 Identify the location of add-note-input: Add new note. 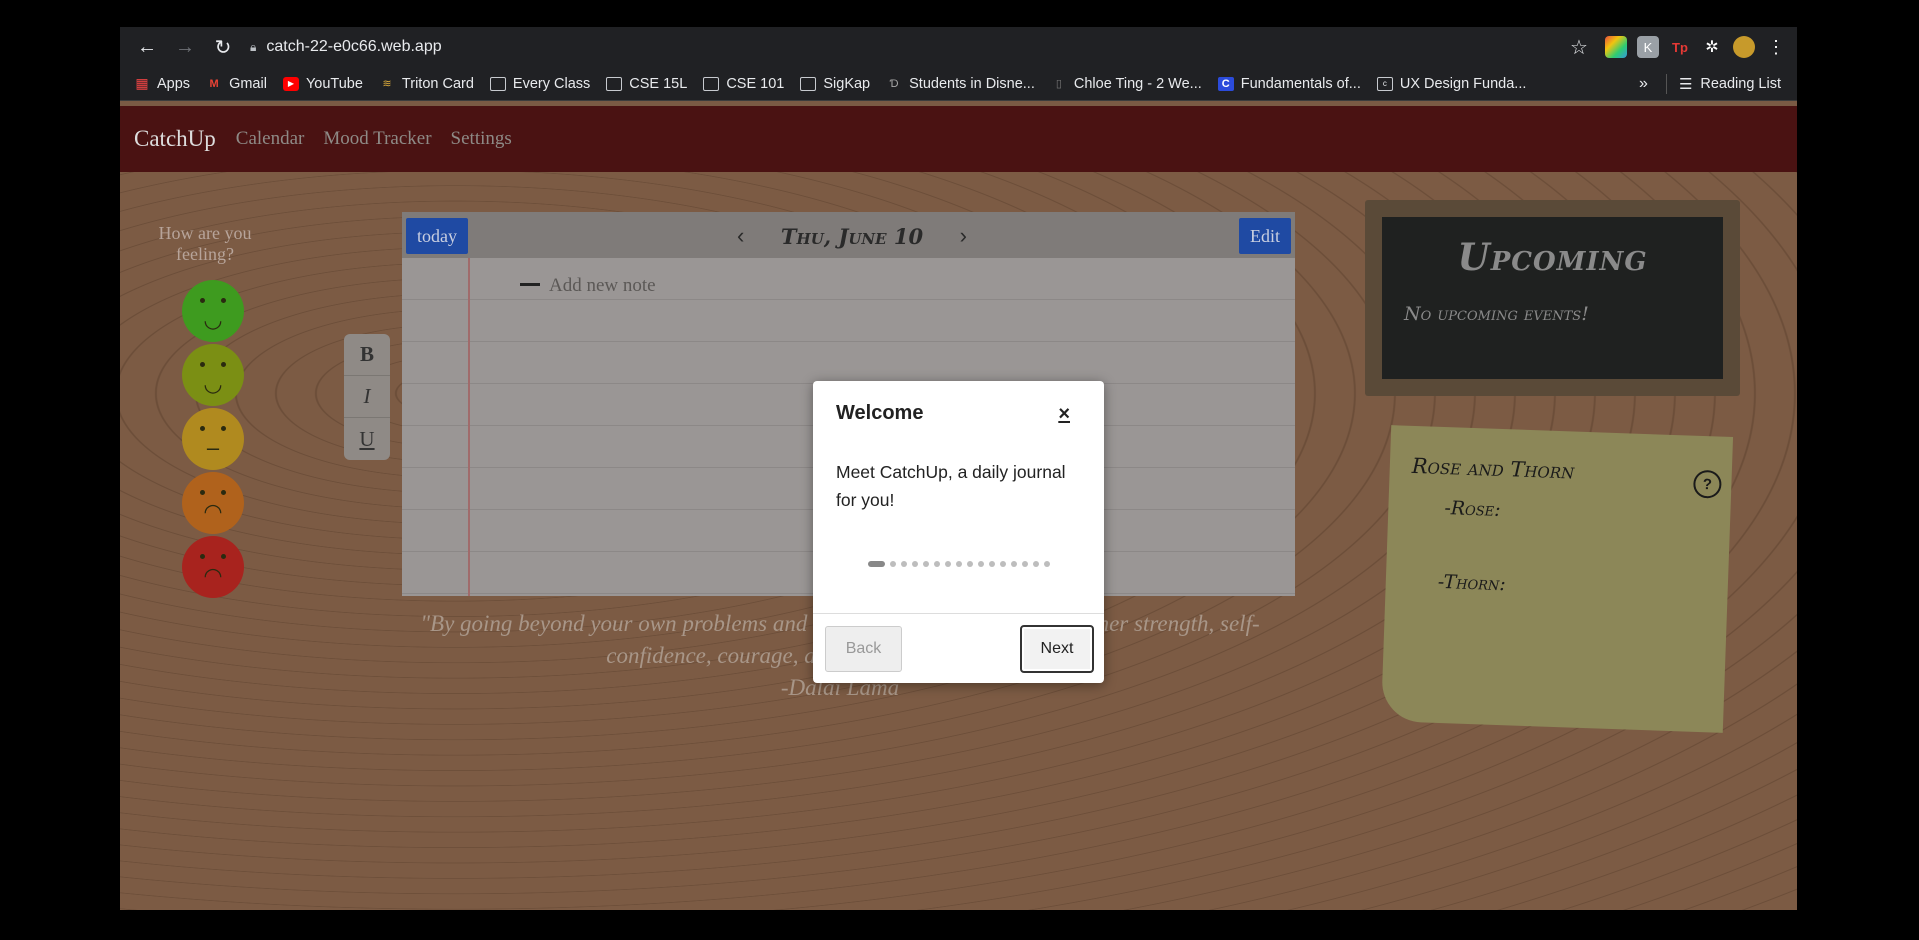
(588, 286).